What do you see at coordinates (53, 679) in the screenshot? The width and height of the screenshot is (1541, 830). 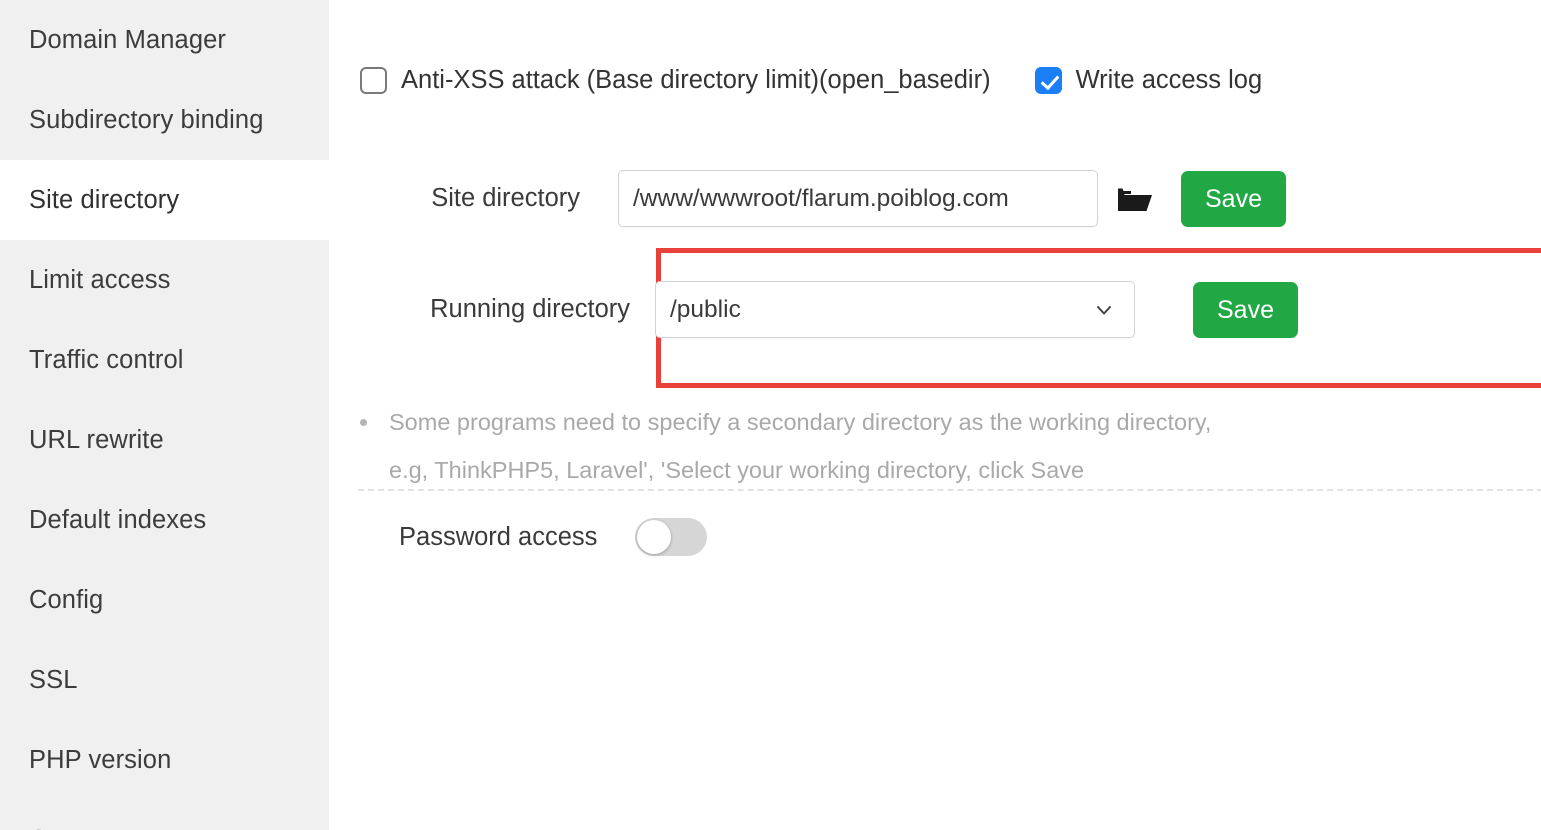 I see `sidebar-item-label: SSL` at bounding box center [53, 679].